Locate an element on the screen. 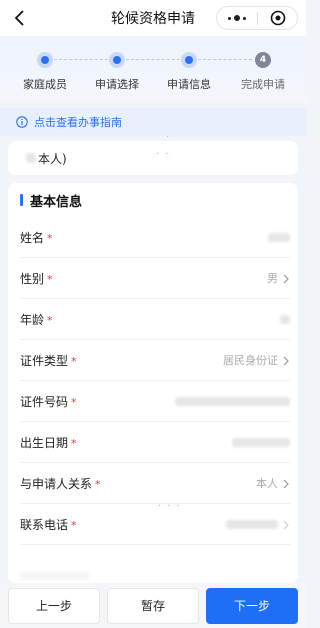  info-circle-icon is located at coordinates (22, 122).